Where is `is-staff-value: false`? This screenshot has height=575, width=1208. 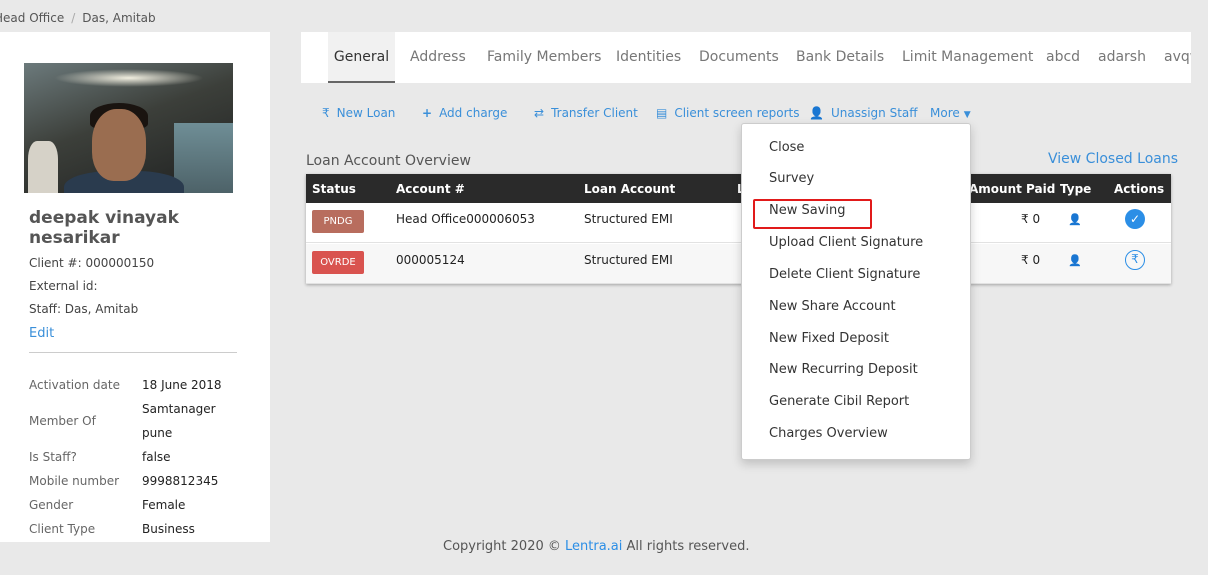
is-staff-value: false is located at coordinates (156, 457).